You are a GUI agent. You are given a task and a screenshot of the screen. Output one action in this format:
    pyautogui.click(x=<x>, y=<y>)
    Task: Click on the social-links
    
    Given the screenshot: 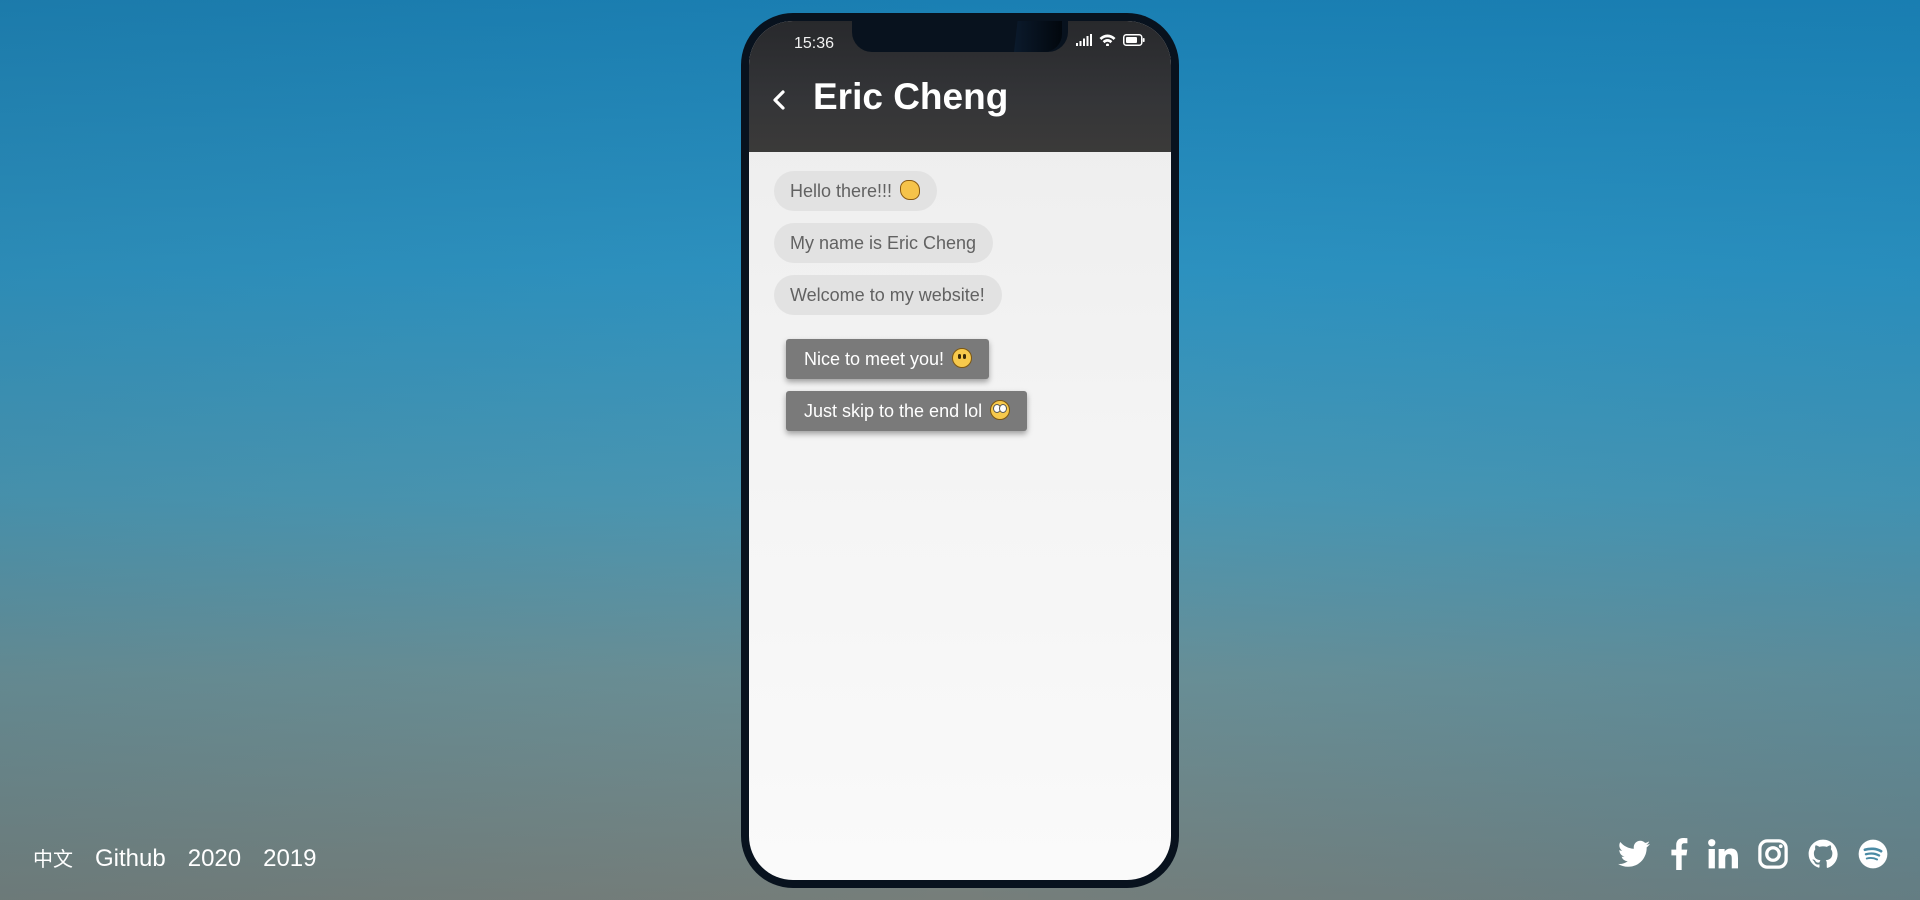 What is the action you would take?
    pyautogui.click(x=1753, y=856)
    